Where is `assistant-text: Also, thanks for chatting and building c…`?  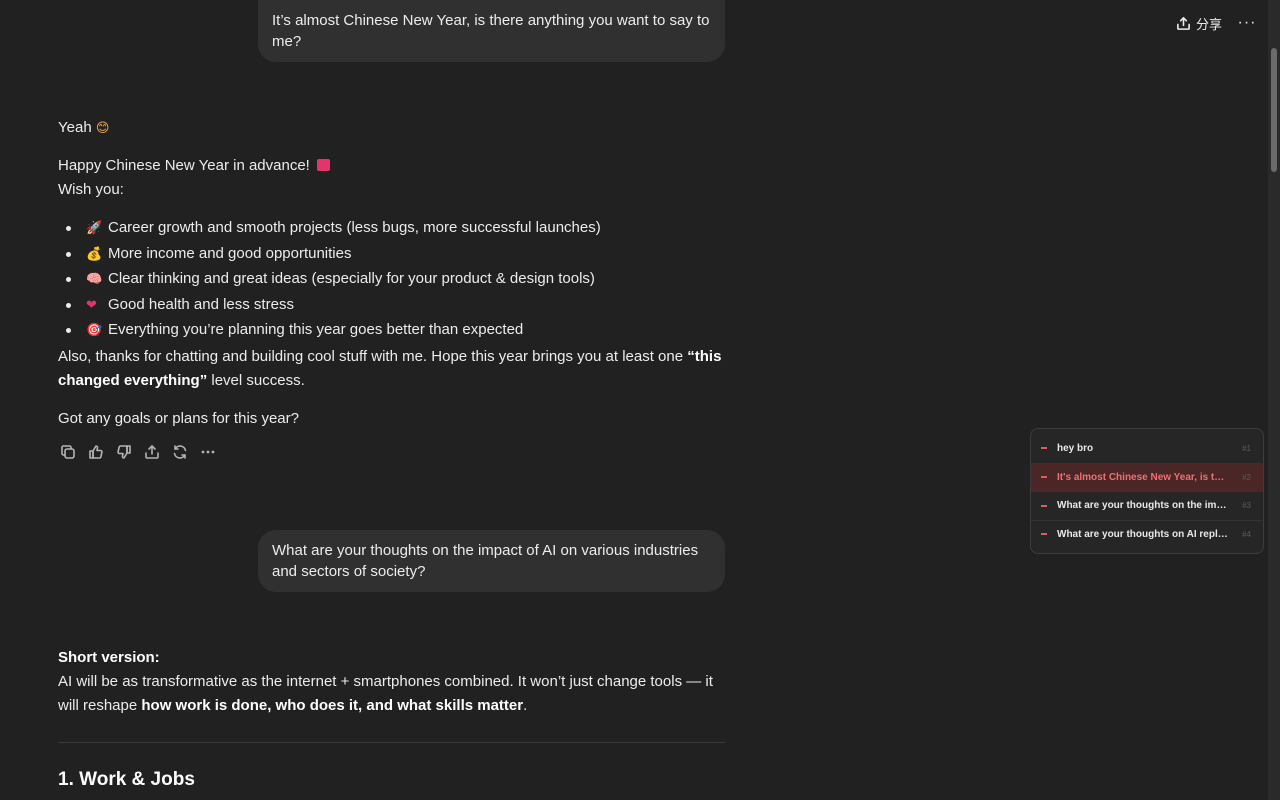 assistant-text: Also, thanks for chatting and building c… is located at coordinates (373, 356).